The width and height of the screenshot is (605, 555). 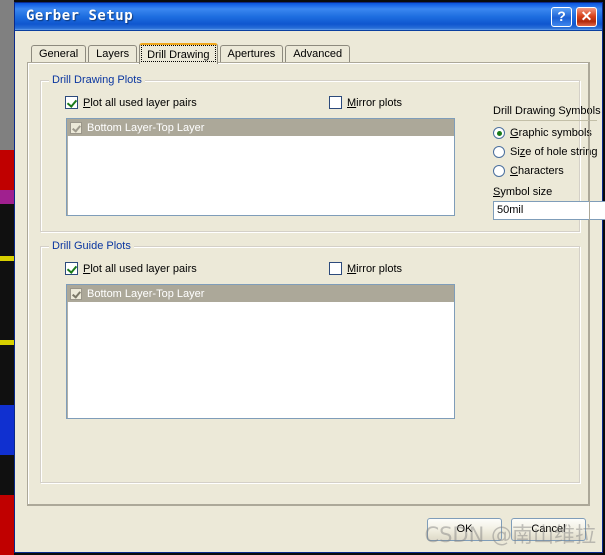 I want to click on help-icon: ?, so click(x=561, y=17).